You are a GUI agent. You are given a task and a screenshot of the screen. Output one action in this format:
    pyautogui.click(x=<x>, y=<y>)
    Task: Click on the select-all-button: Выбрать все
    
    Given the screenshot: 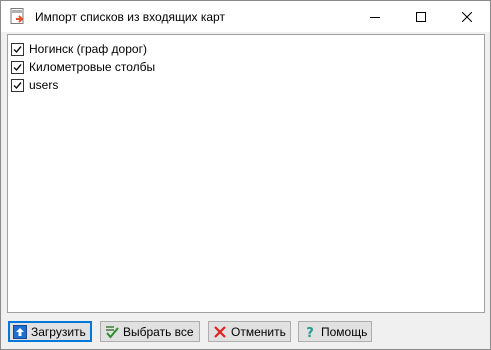 What is the action you would take?
    pyautogui.click(x=150, y=331)
    